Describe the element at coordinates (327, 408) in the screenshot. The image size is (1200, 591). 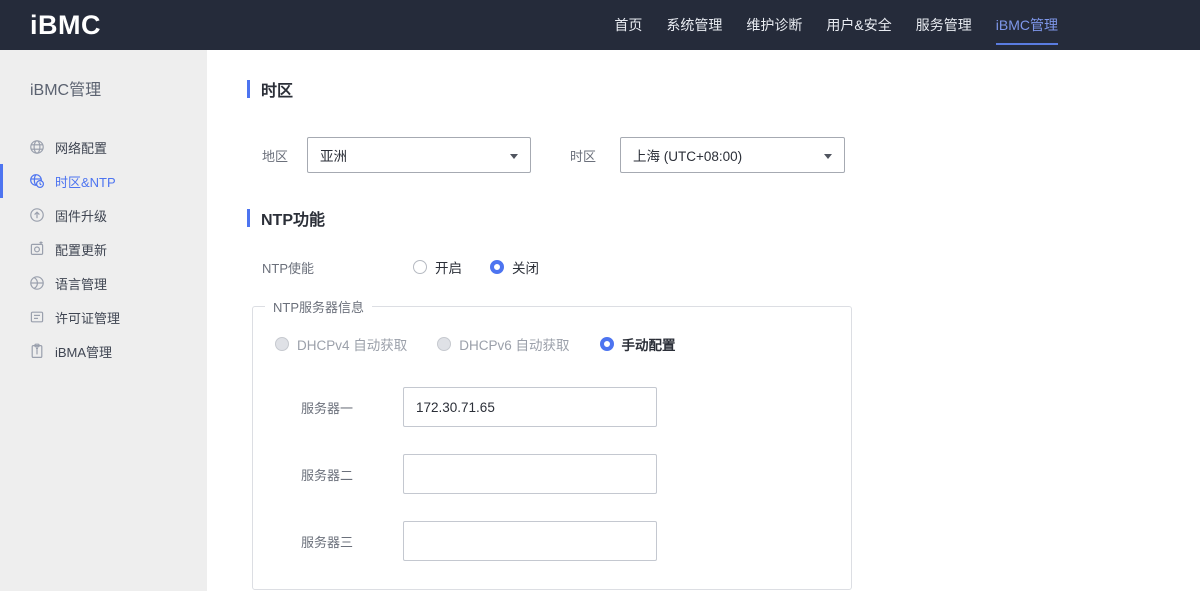
I see `server-one-label: 服务器一` at that location.